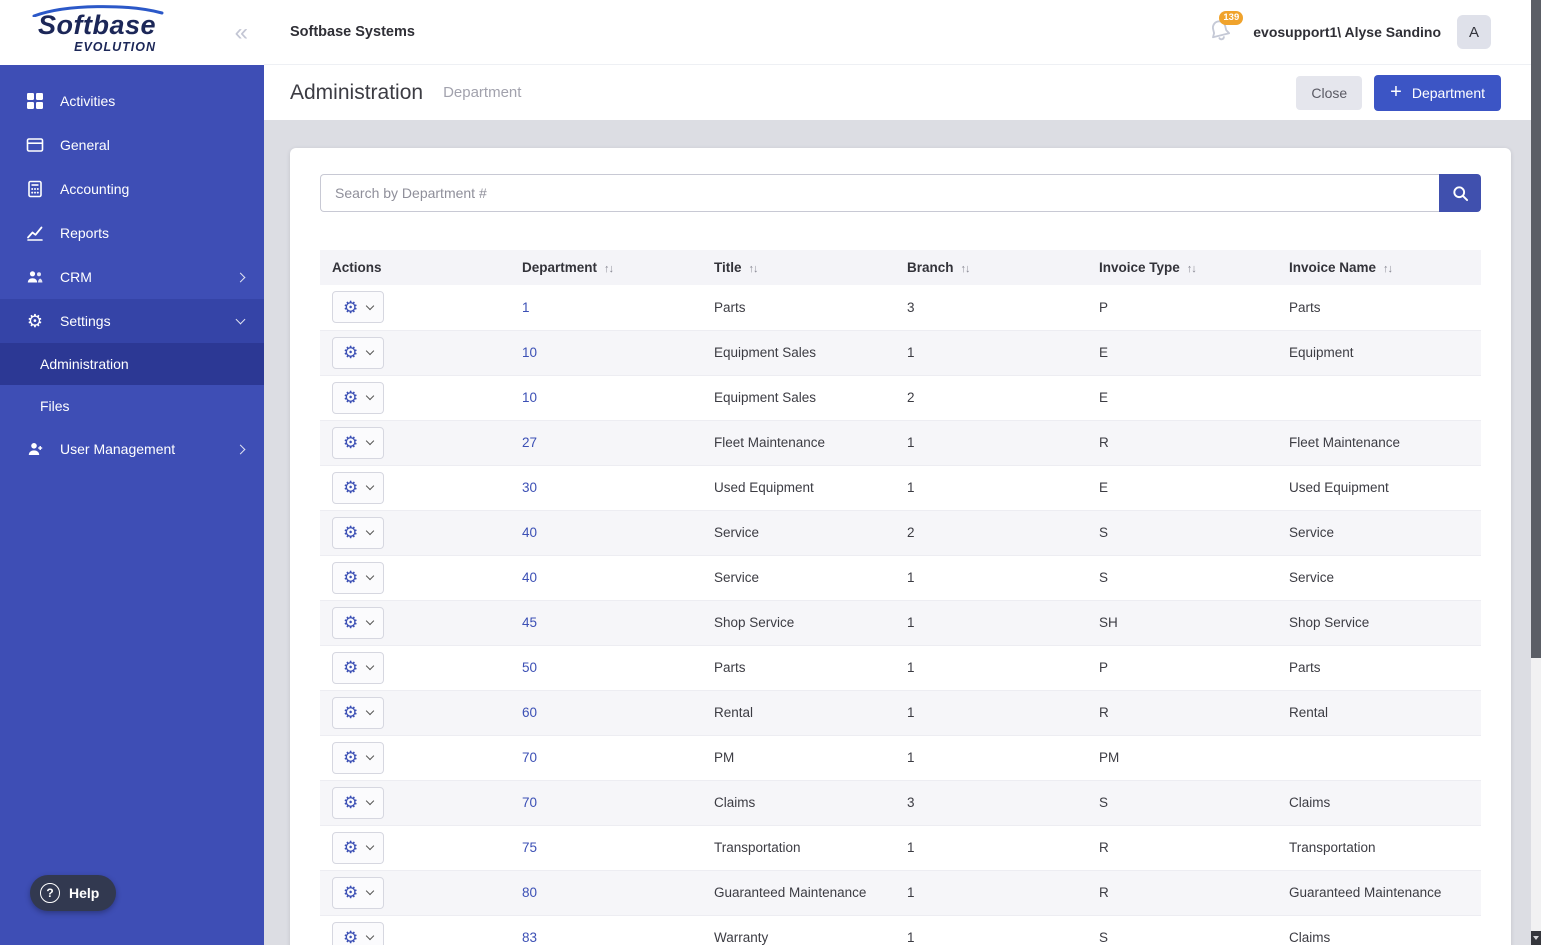 This screenshot has height=945, width=1541. What do you see at coordinates (132, 364) in the screenshot?
I see `sidebar-item-administration: Administration` at bounding box center [132, 364].